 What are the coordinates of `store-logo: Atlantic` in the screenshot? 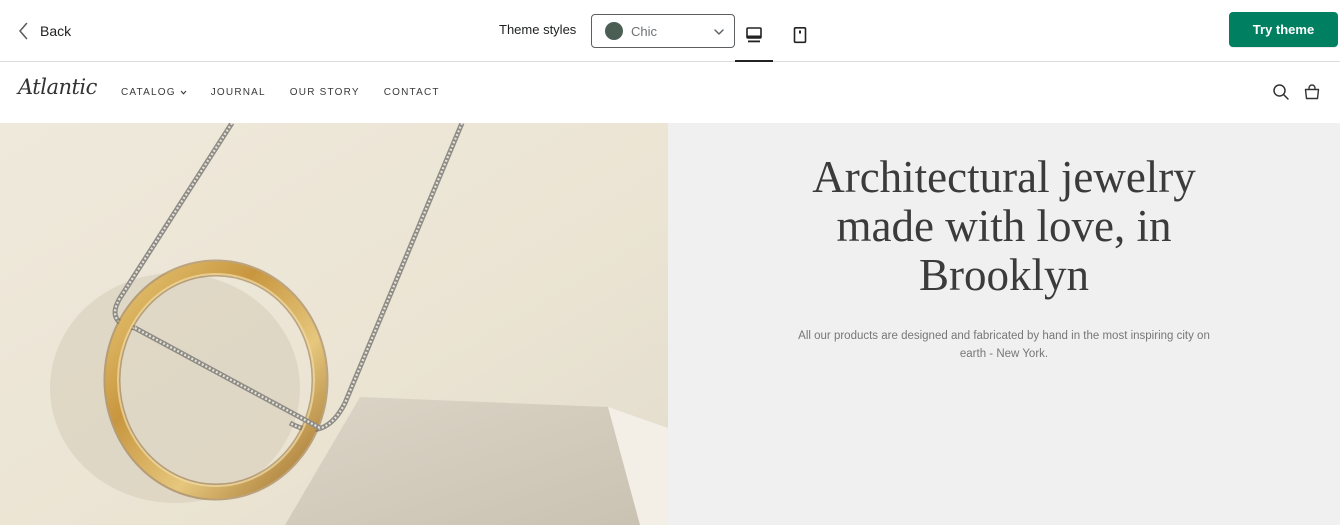 It's located at (57, 87).